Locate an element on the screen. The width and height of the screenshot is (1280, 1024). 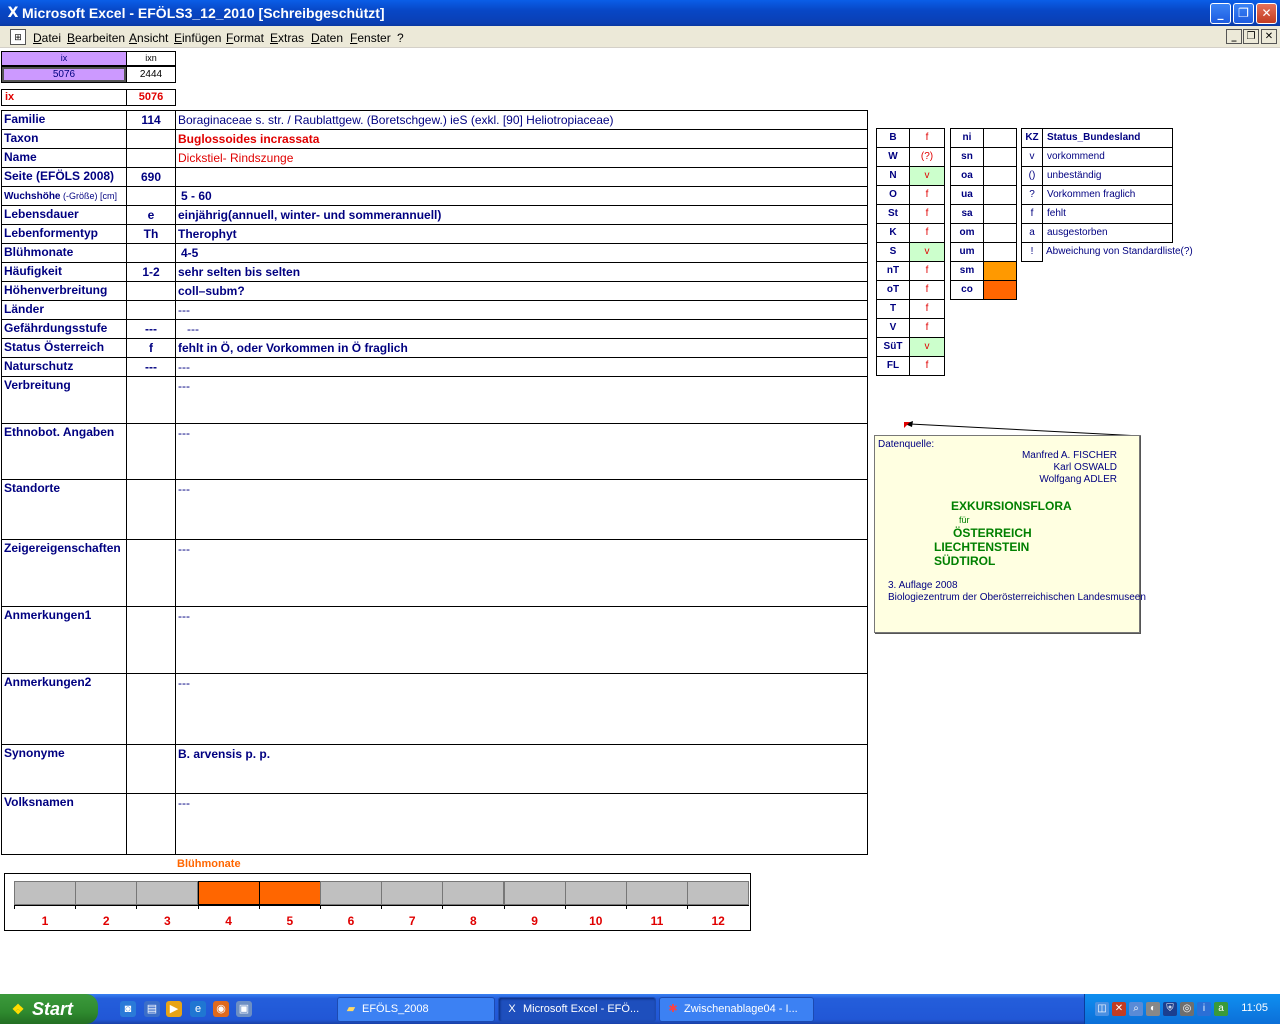
state-value-12: f is located at coordinates (927, 366).